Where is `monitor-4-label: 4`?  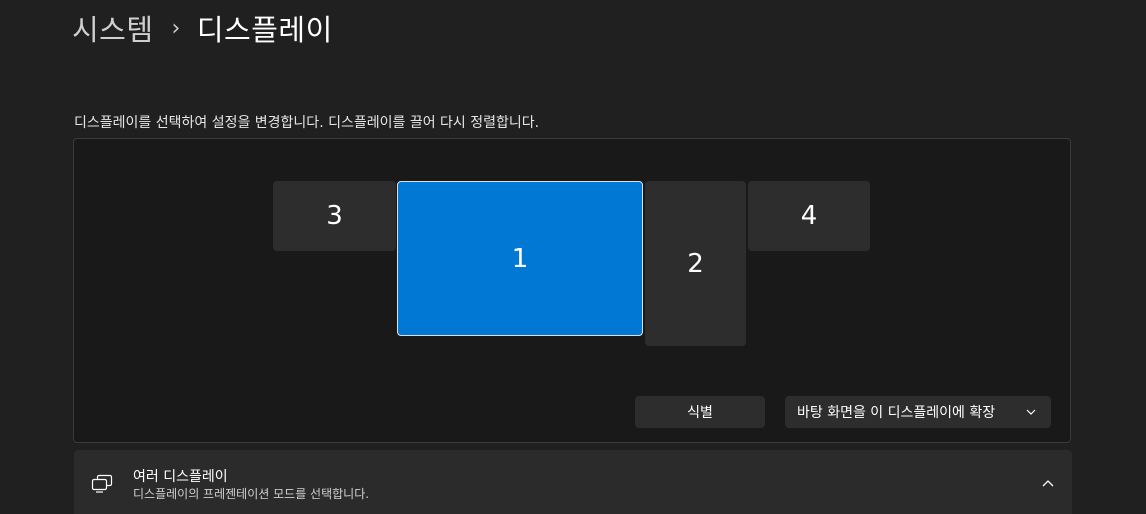
monitor-4-label: 4 is located at coordinates (809, 216).